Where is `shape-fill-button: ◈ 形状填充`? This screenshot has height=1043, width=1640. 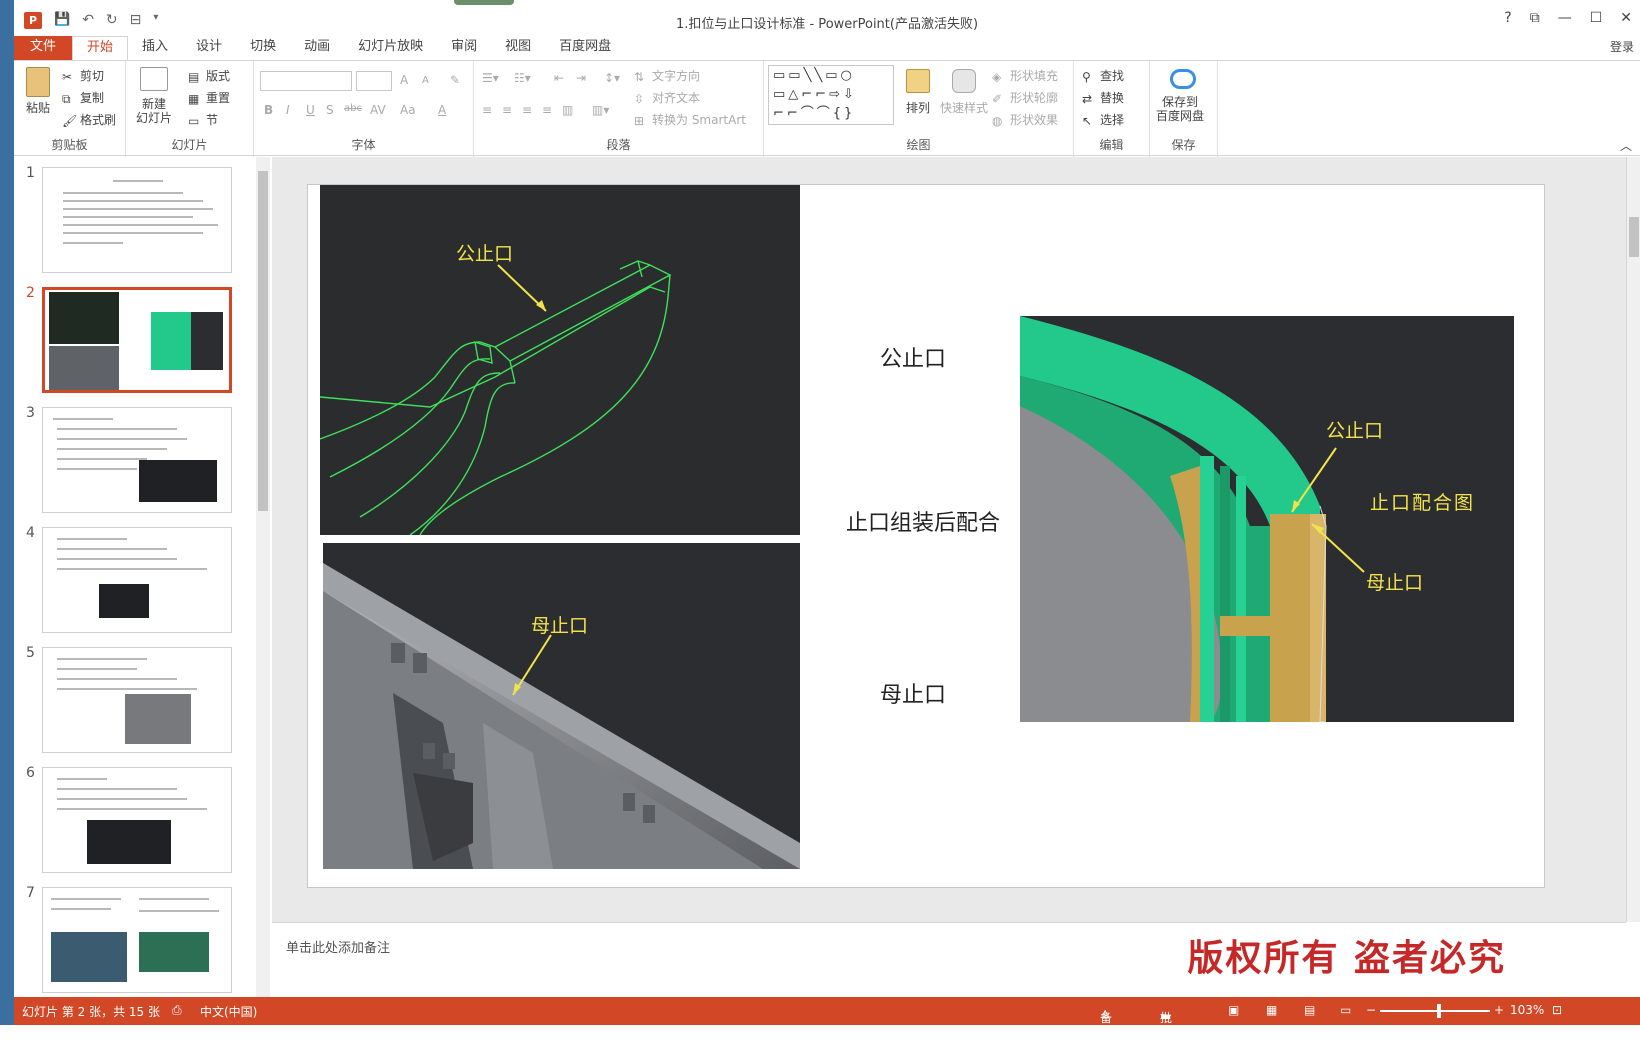
shape-fill-button: ◈ 形状填充 is located at coordinates (1025, 75).